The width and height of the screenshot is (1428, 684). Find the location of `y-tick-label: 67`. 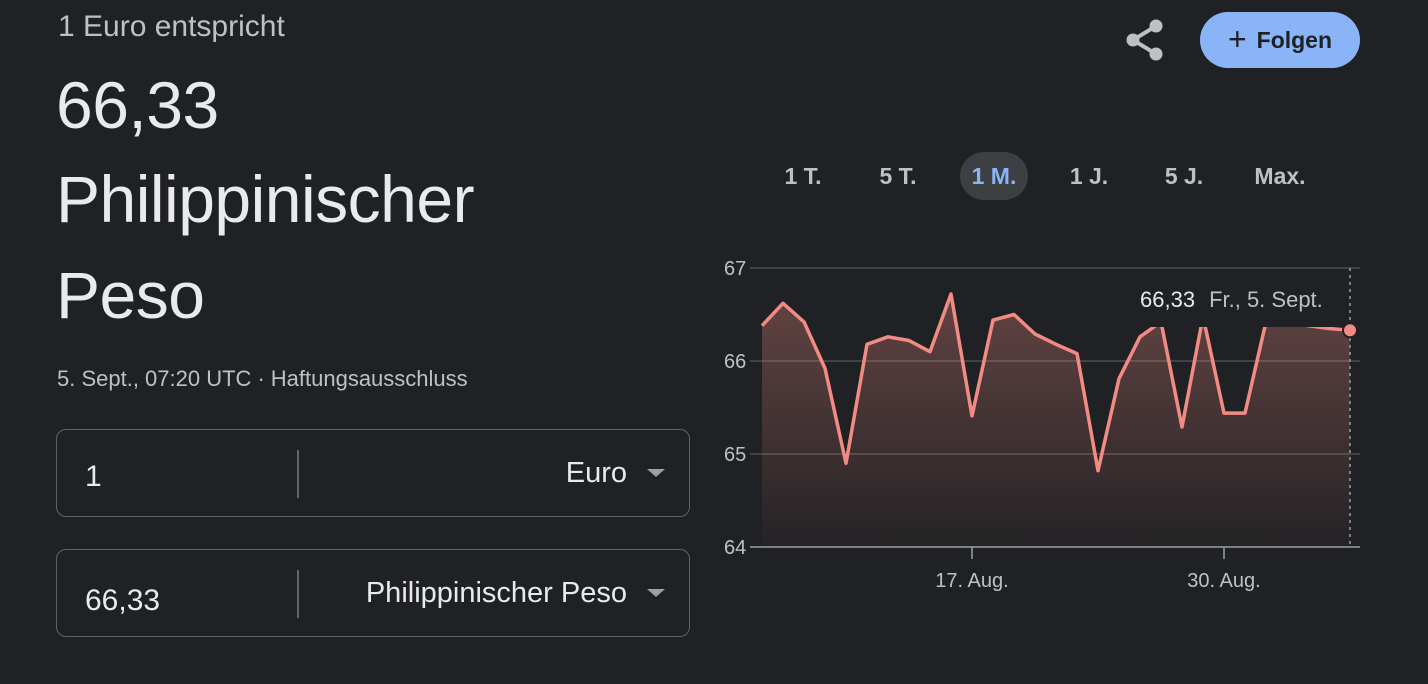

y-tick-label: 67 is located at coordinates (735, 269).